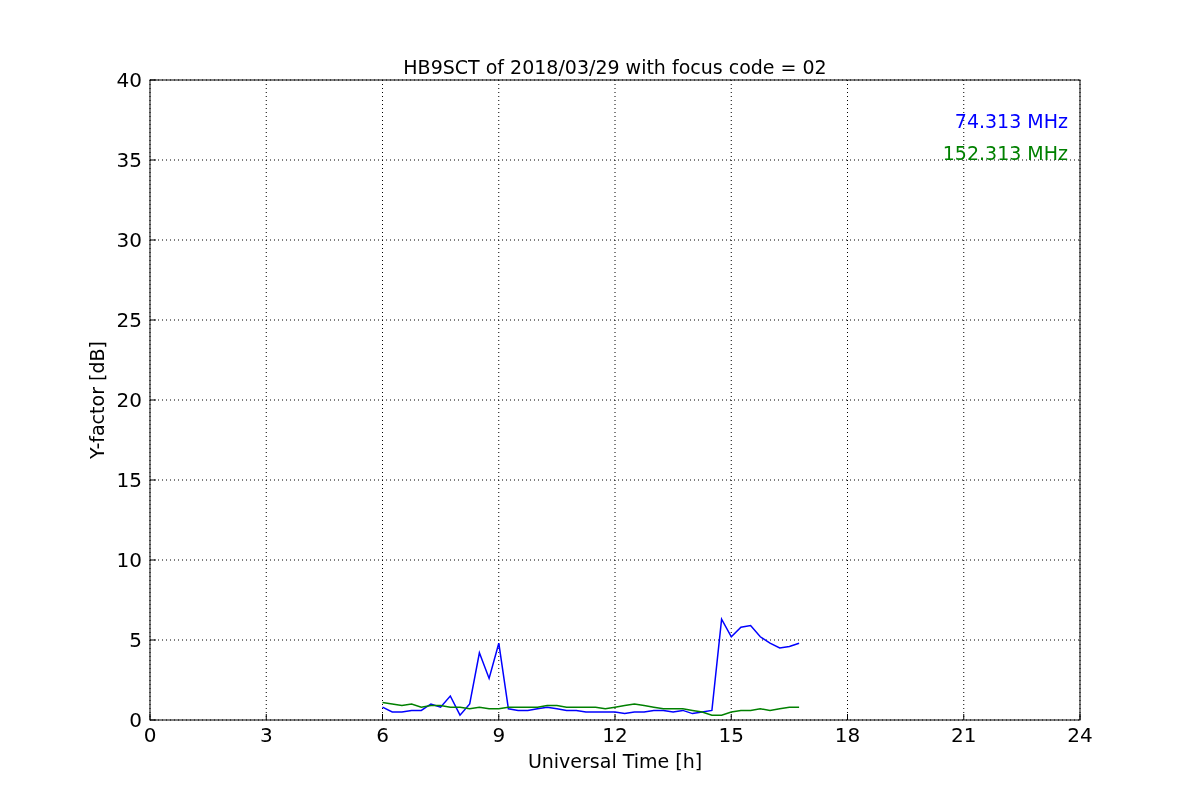 The width and height of the screenshot is (1200, 800). What do you see at coordinates (615, 735) in the screenshot?
I see `x-tick-label: 12` at bounding box center [615, 735].